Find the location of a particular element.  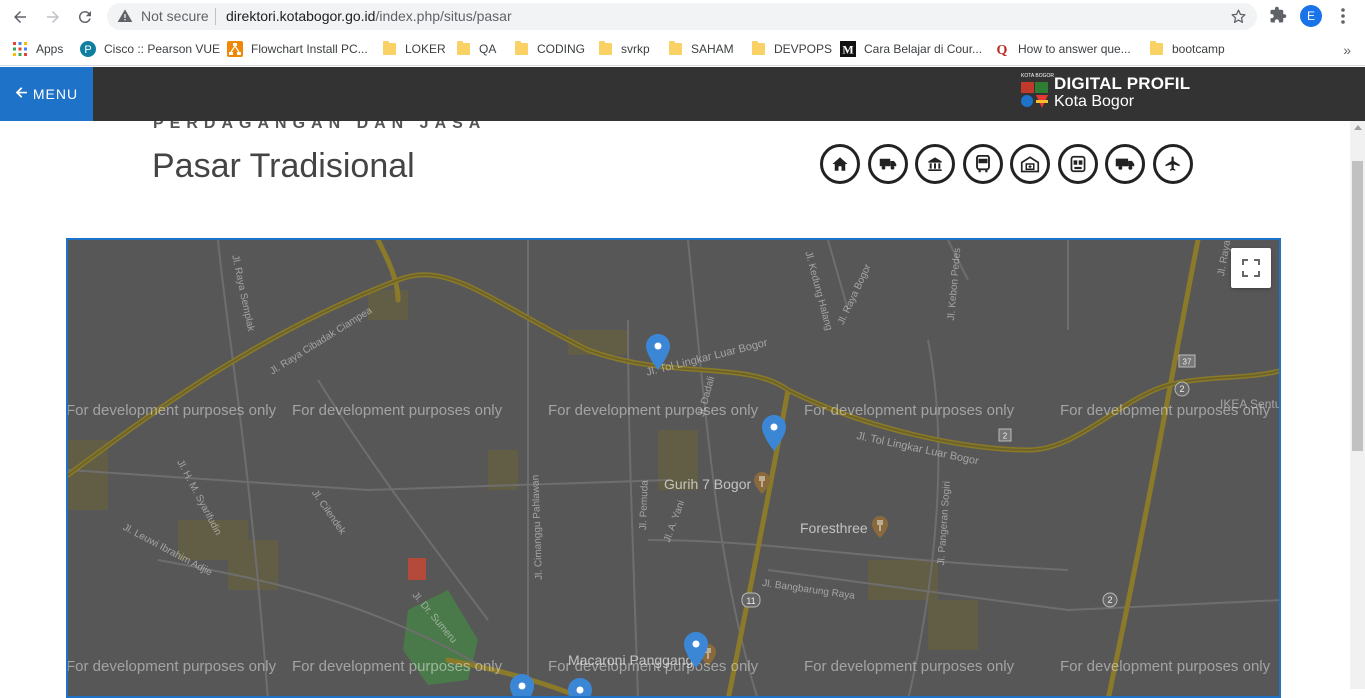

medium-icon: M is located at coordinates (848, 49).